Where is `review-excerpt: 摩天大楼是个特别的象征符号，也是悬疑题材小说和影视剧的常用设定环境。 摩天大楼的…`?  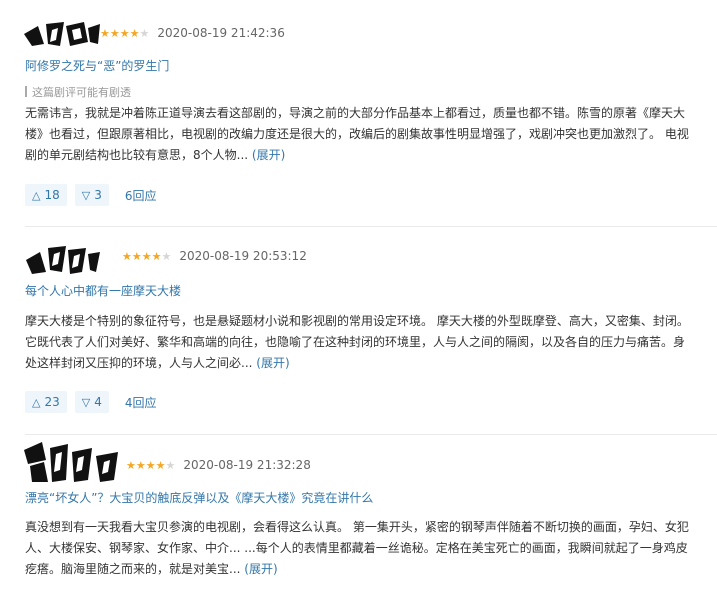 review-excerpt: 摩天大楼是个特别的象征符号，也是悬疑题材小说和影视剧的常用设定环境。 摩天大楼的… is located at coordinates (360, 342).